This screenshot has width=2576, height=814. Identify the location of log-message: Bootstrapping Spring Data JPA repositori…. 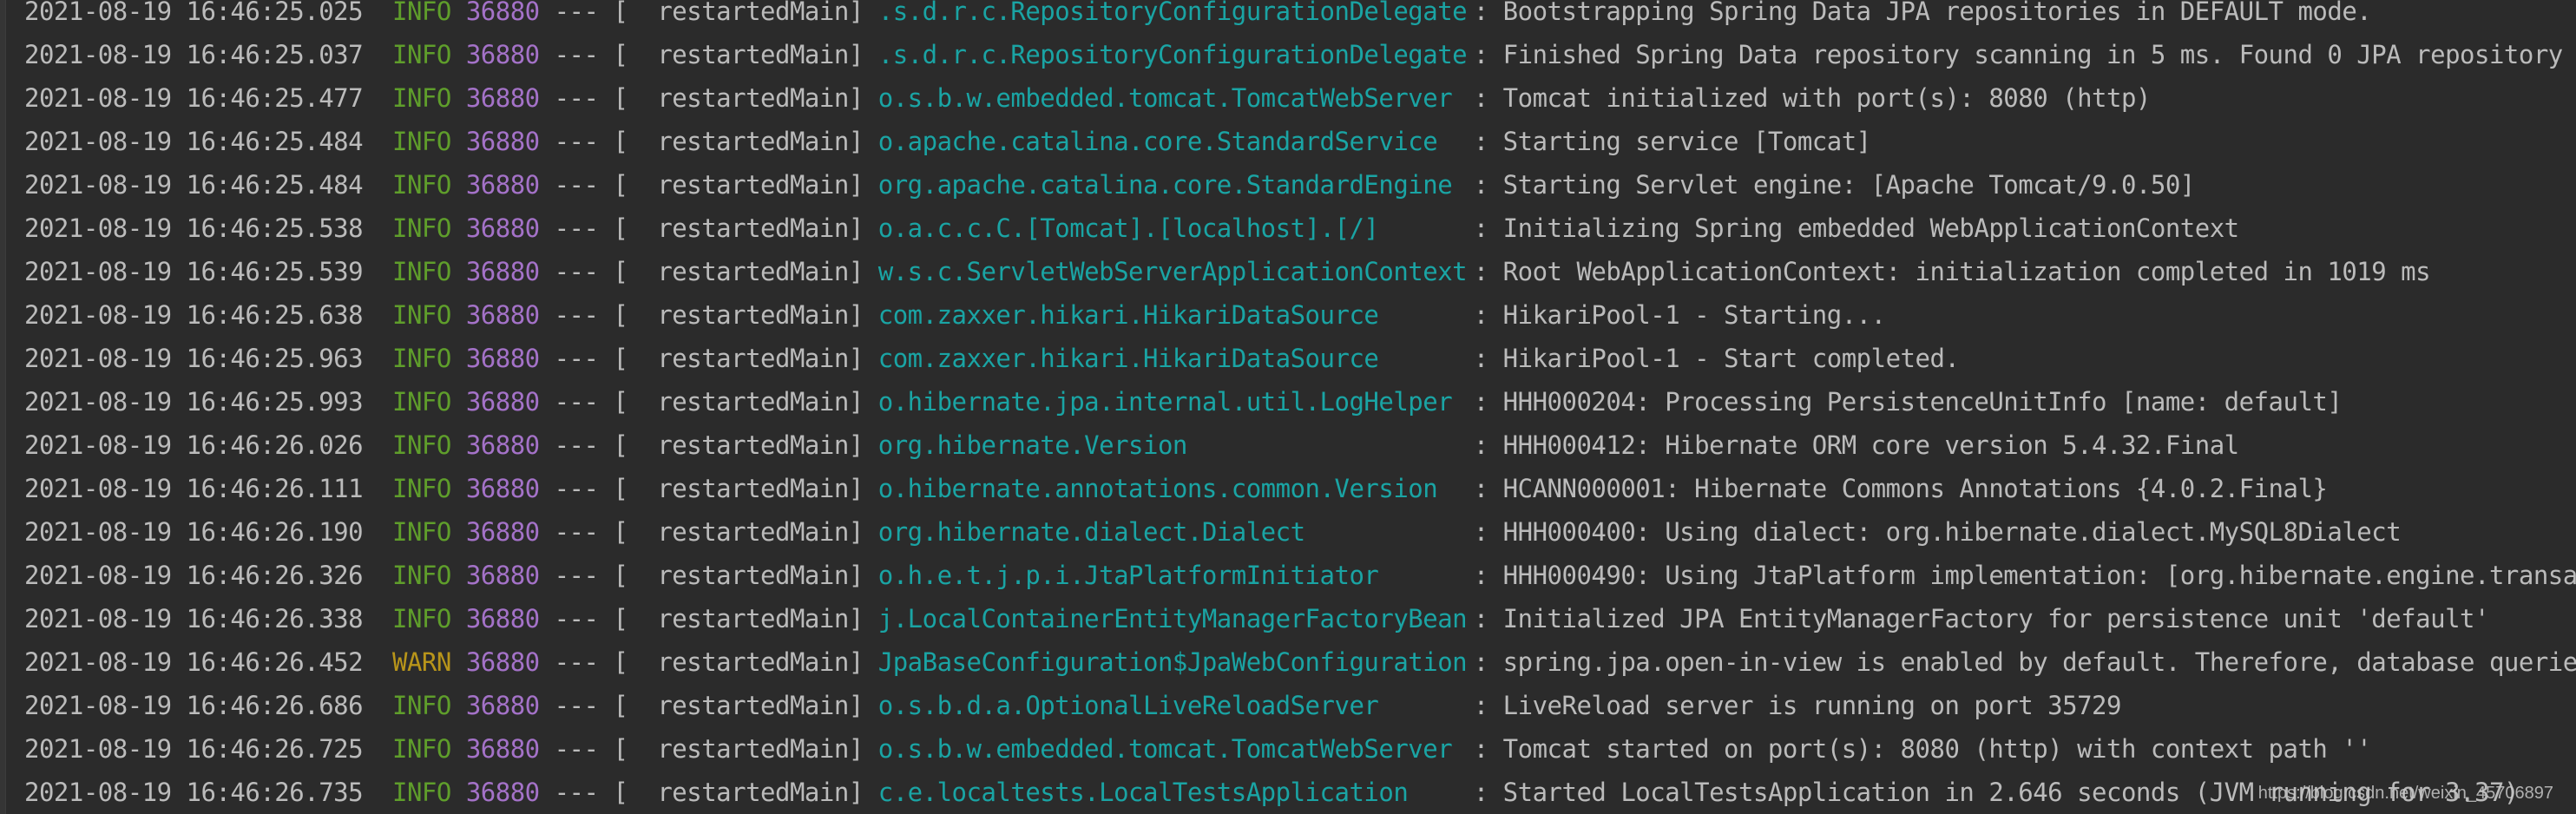
(1937, 13).